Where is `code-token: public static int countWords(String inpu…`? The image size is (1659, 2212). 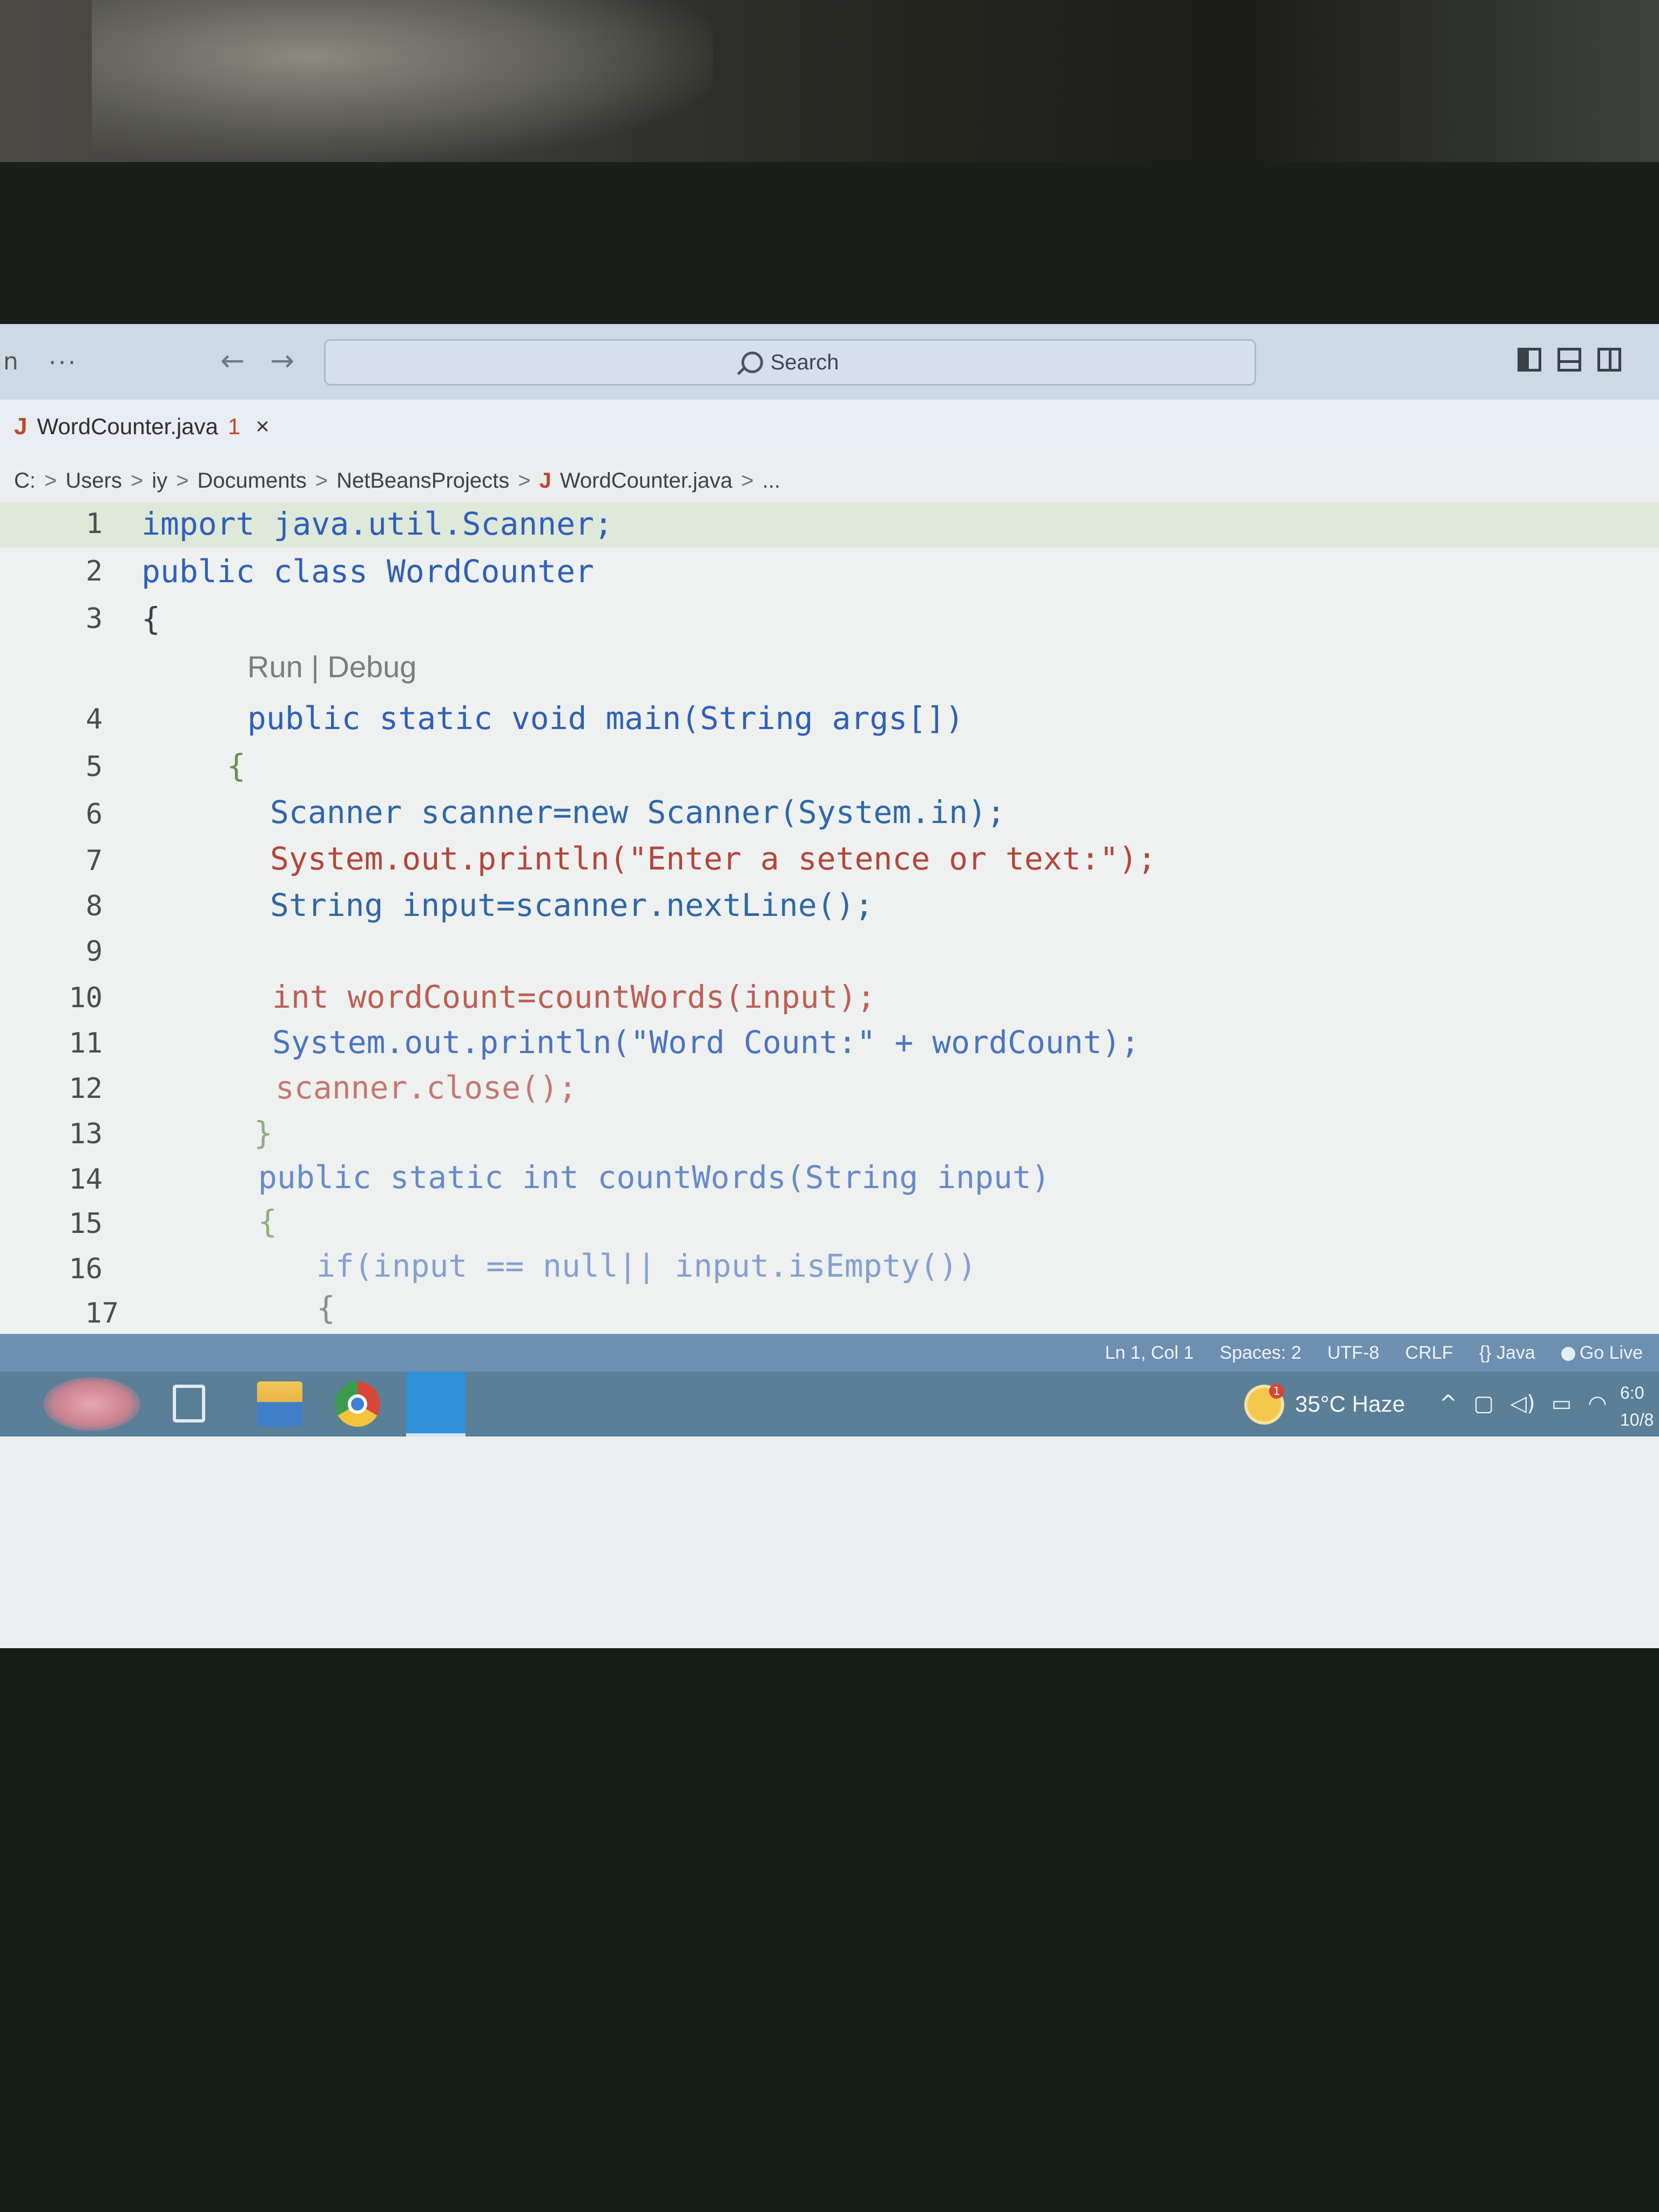 code-token: public static int countWords(String inpu… is located at coordinates (654, 1177).